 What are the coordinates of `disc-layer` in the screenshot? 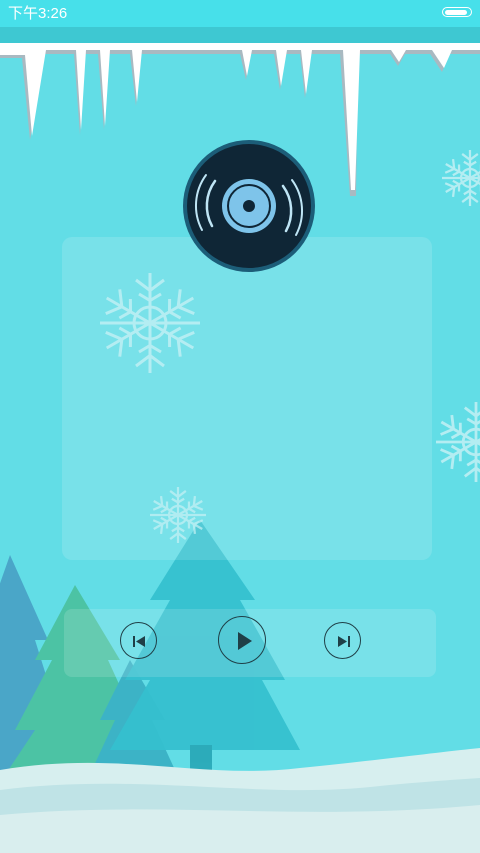 It's located at (249, 206).